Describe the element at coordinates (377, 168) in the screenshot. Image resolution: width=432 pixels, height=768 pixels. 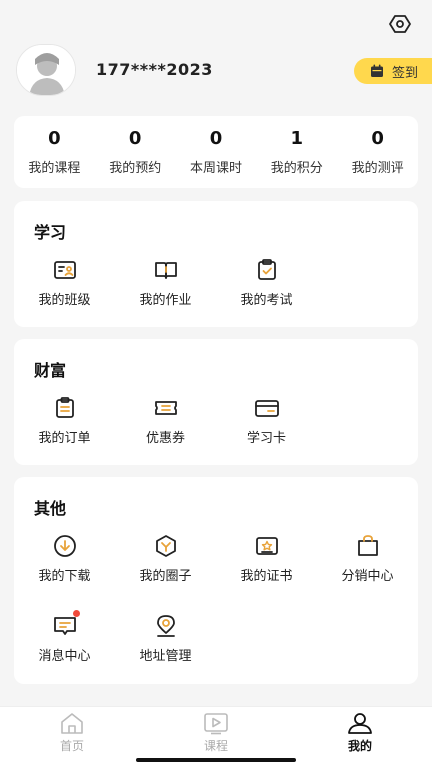
I see `stat-label: 我的测评` at that location.